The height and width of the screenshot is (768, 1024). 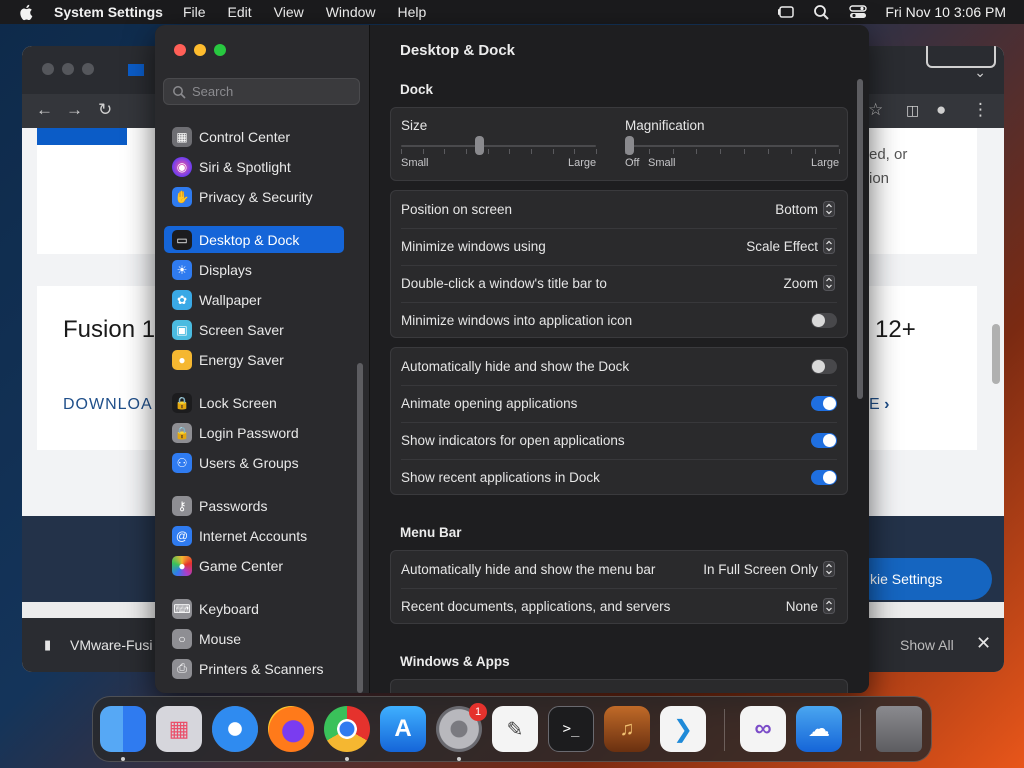 What do you see at coordinates (810, 606) in the screenshot?
I see `popup-button: None` at bounding box center [810, 606].